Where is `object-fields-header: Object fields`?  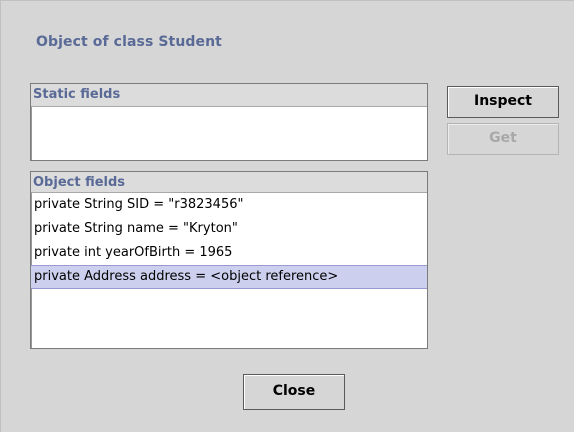
object-fields-header: Object fields is located at coordinates (229, 182).